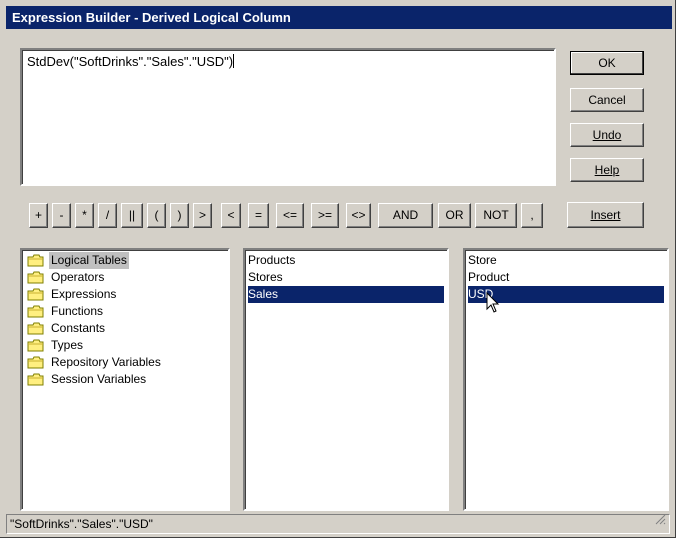  I want to click on category-item-session-variables: Session Variables, so click(125, 379).